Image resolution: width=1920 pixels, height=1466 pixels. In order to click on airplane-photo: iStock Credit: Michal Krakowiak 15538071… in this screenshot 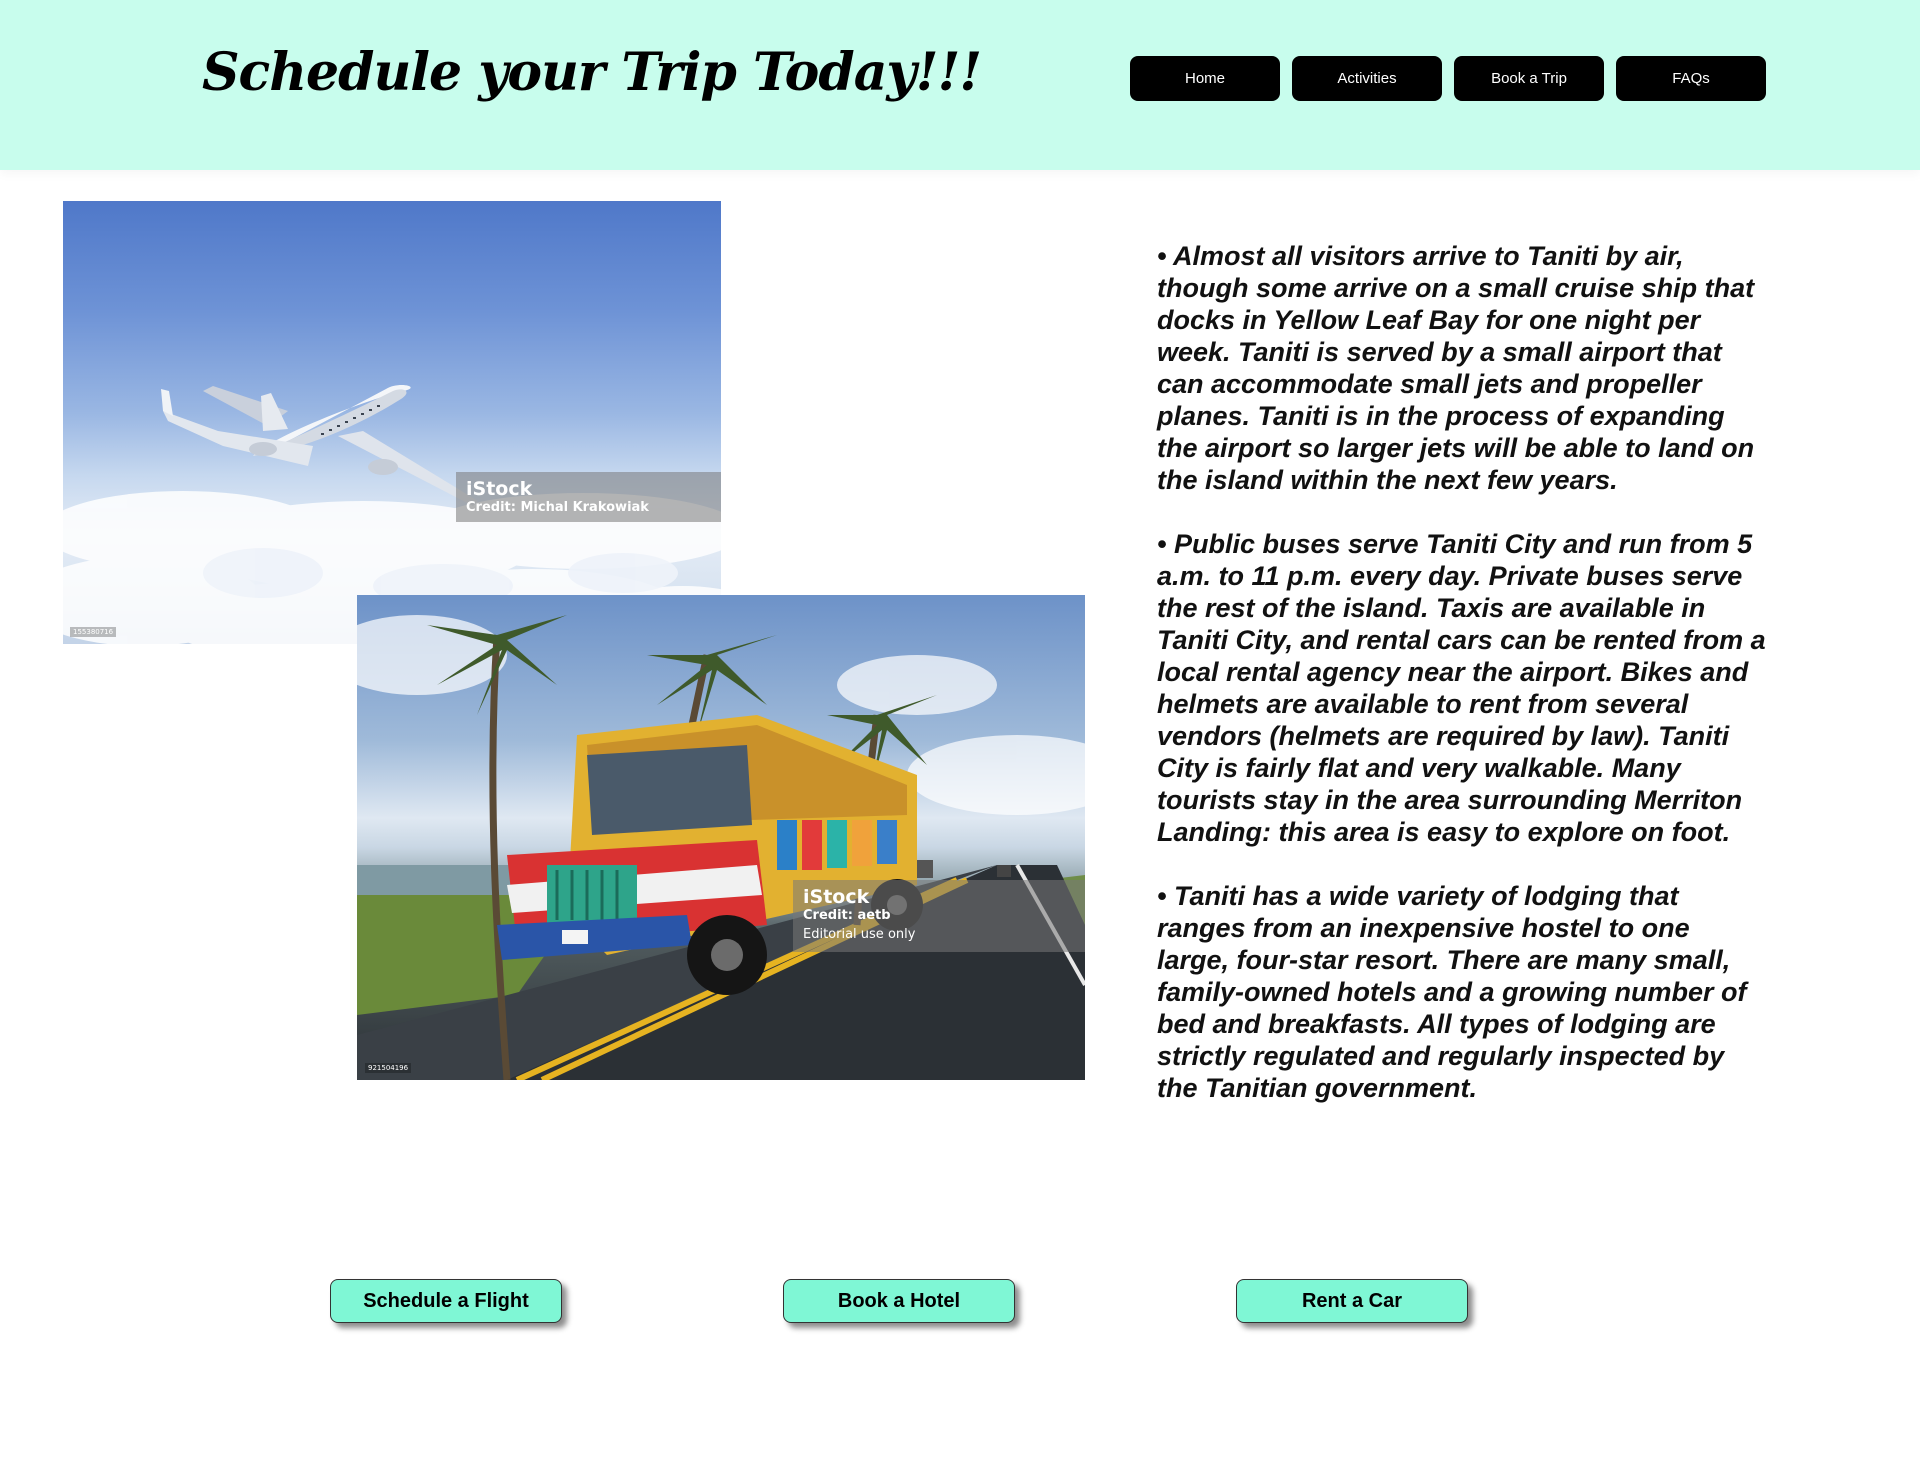, I will do `click(392, 422)`.